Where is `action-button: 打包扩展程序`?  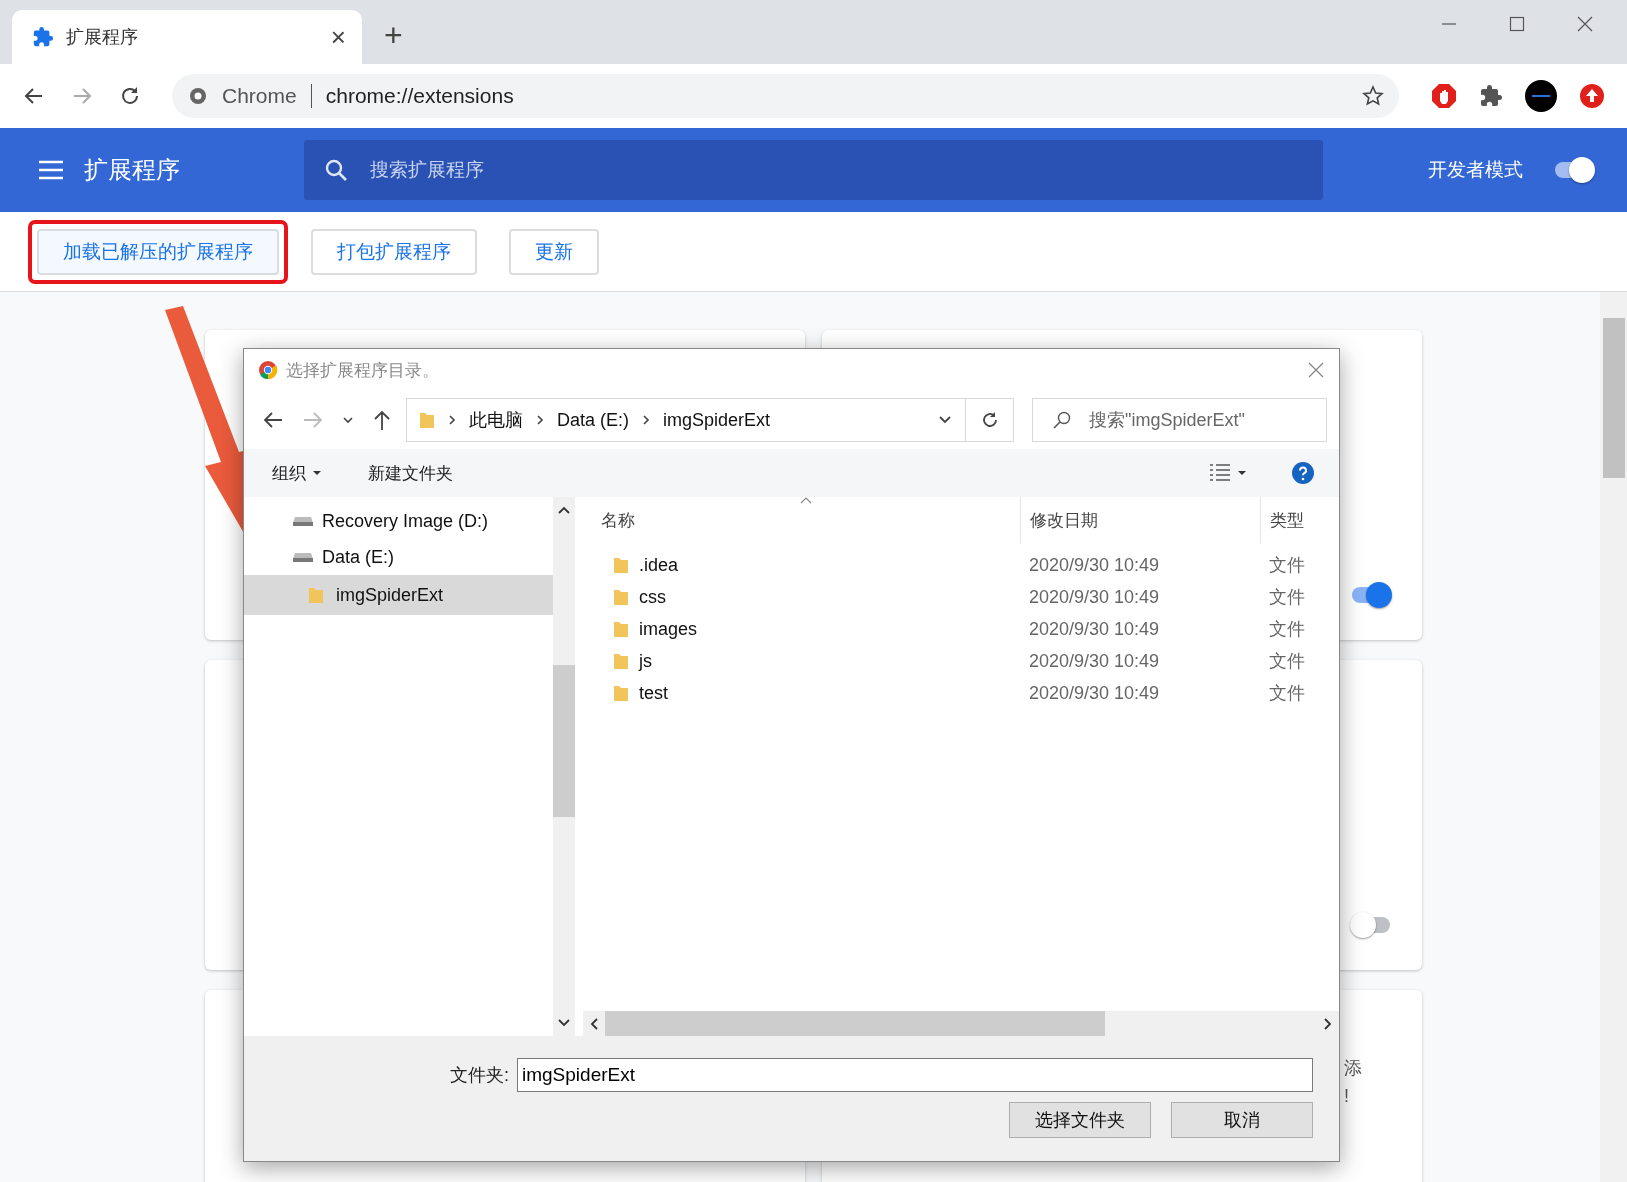
action-button: 打包扩展程序 is located at coordinates (394, 251).